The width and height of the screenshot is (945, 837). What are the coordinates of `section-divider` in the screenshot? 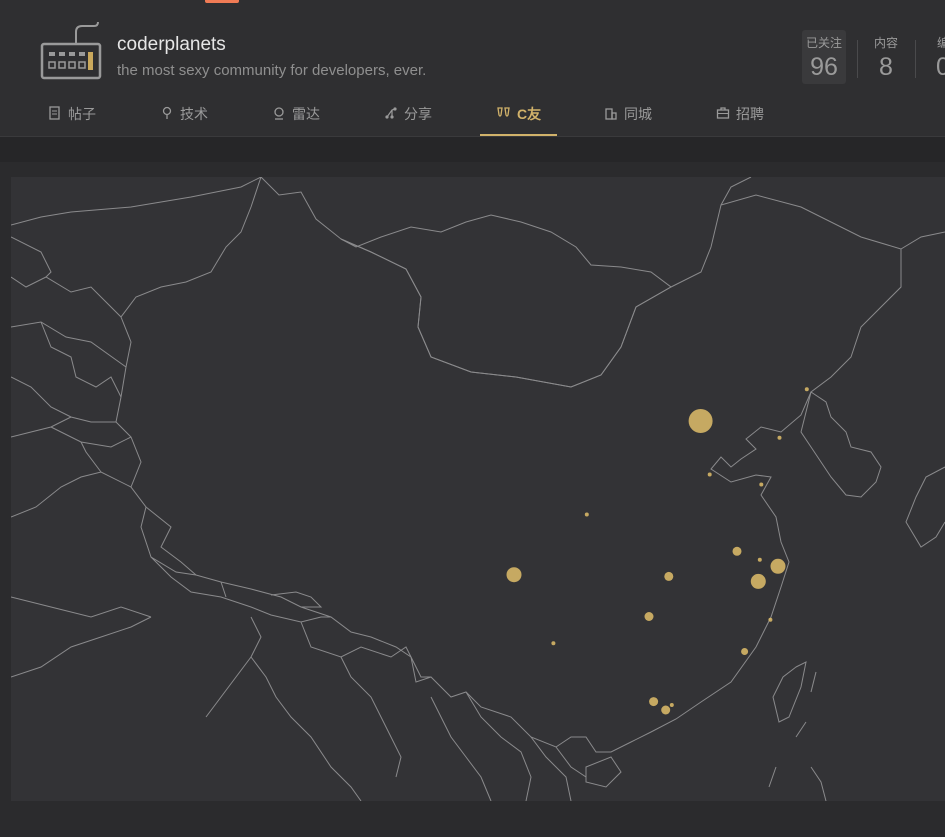 It's located at (472, 149).